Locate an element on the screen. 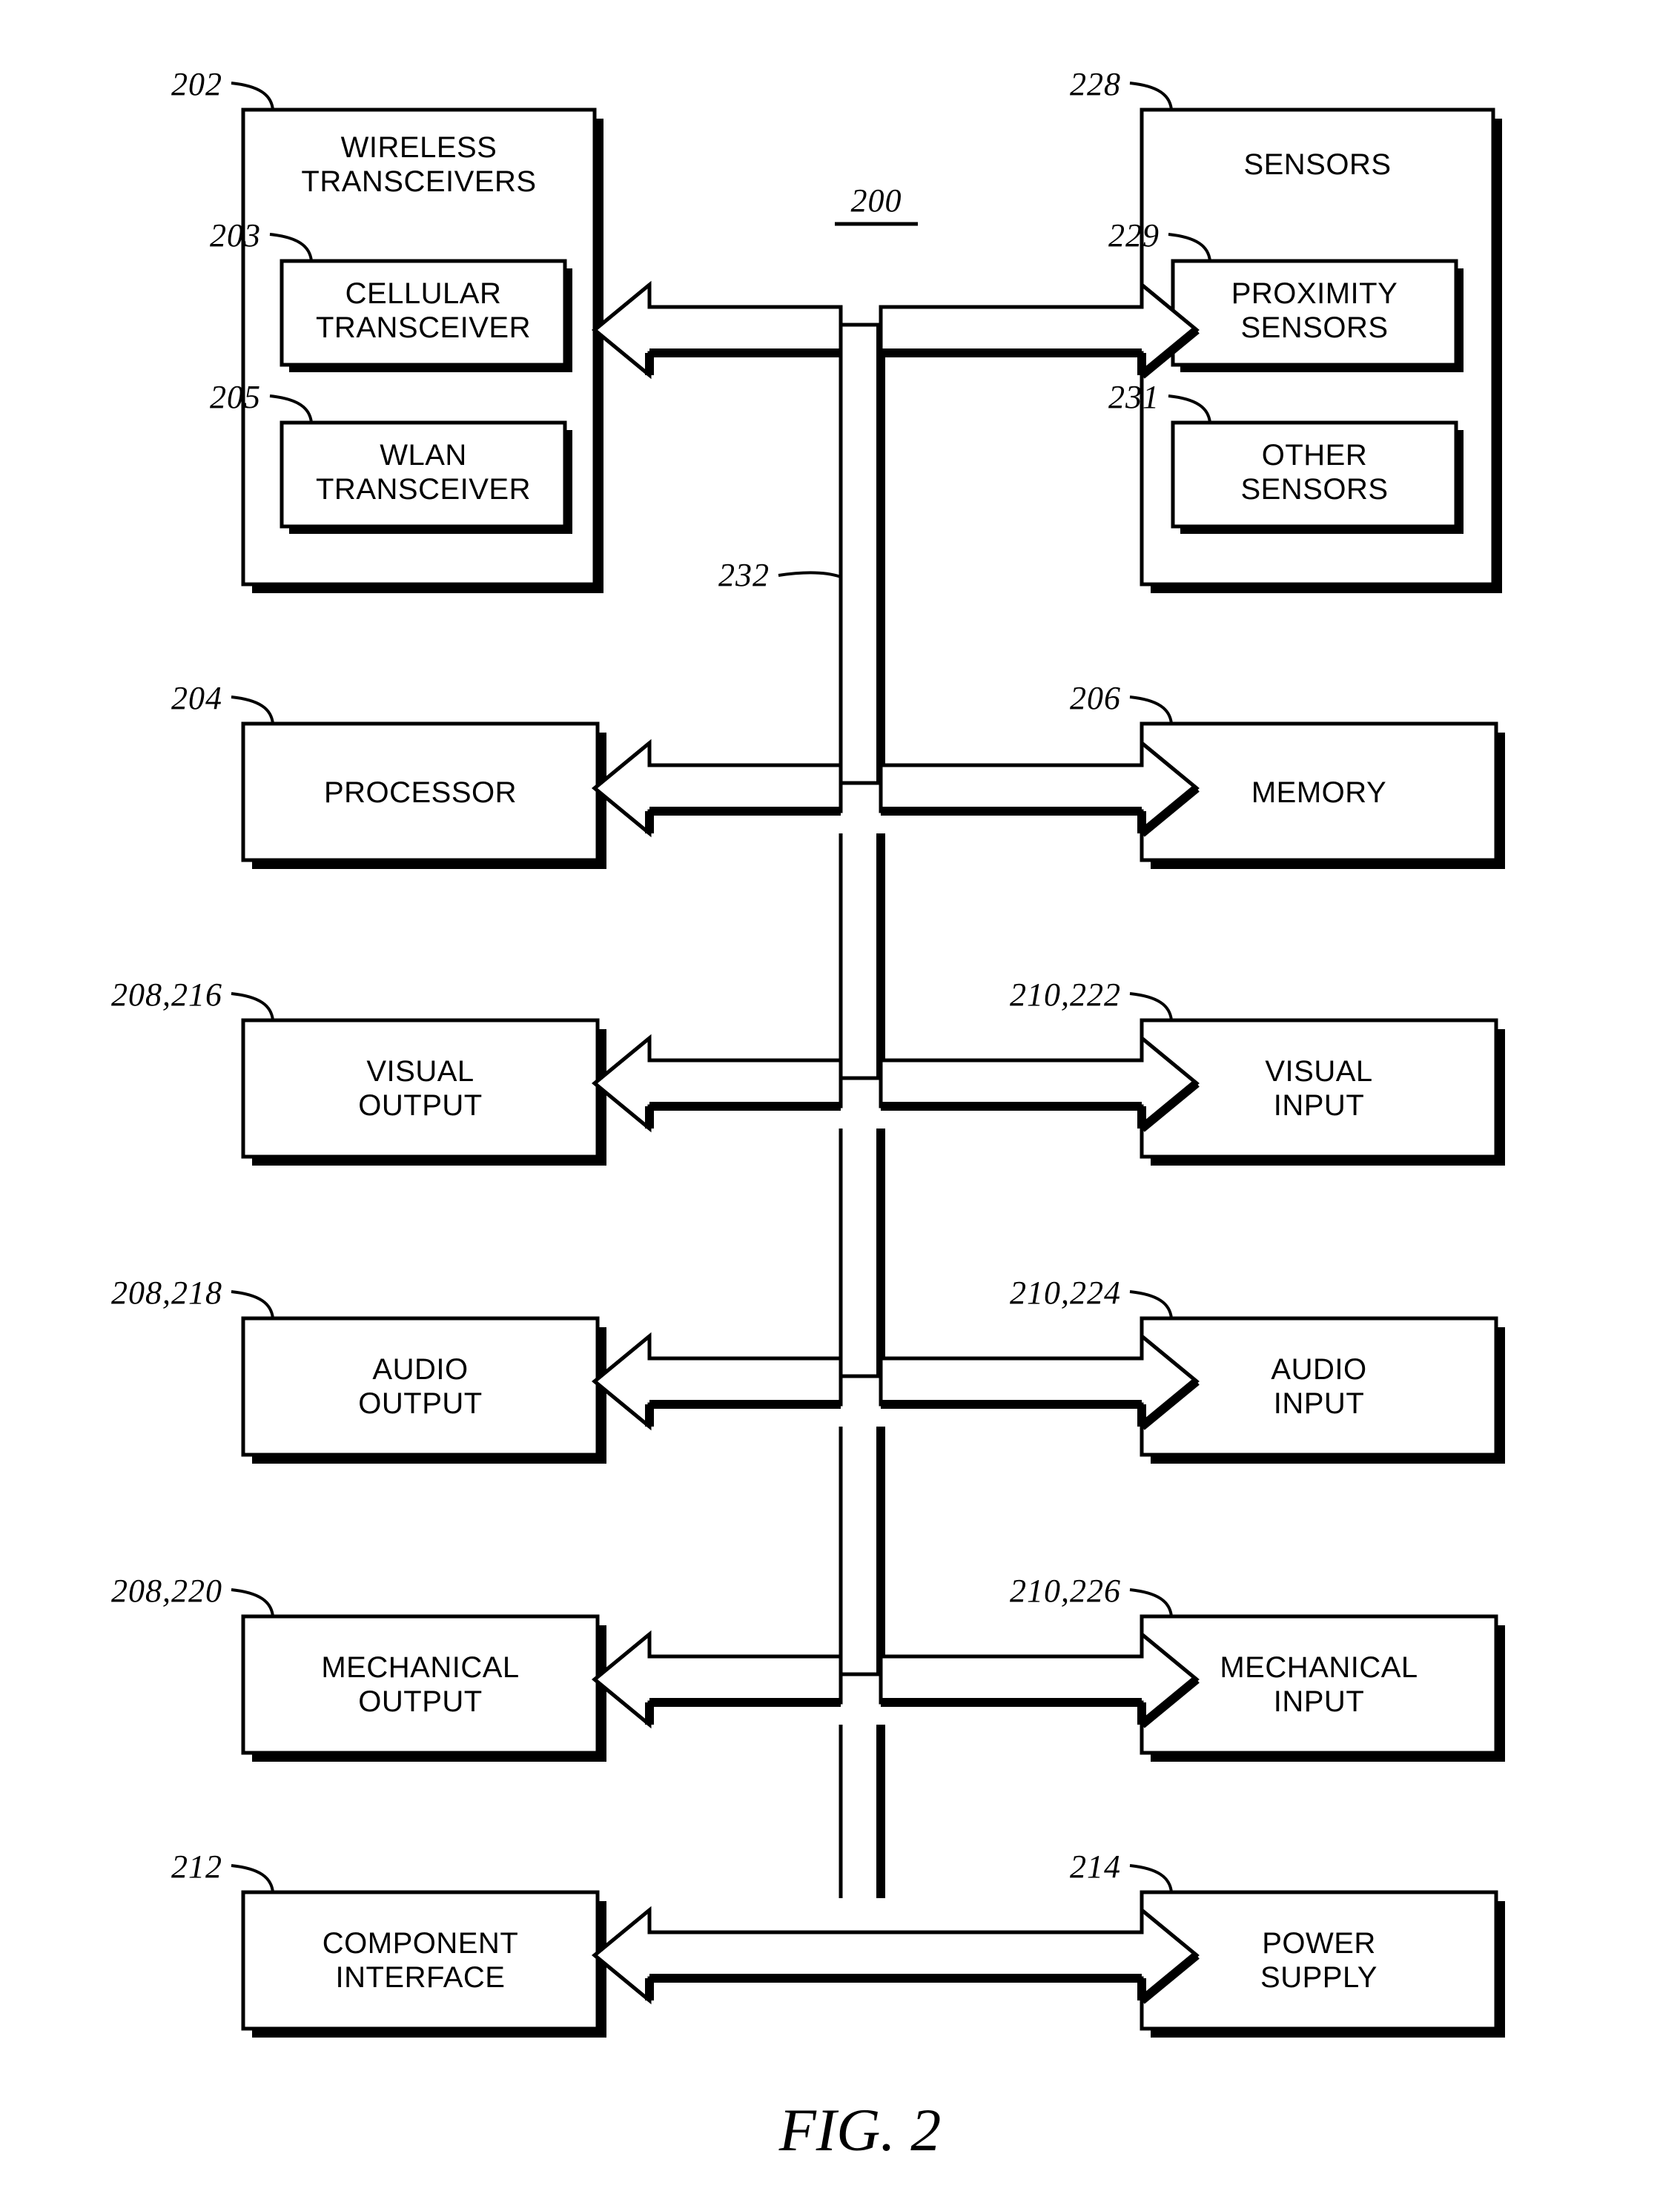 Image resolution: width=1680 pixels, height=2194 pixels. mechanical-output-label-line1: MECHANICAL is located at coordinates (420, 1667).